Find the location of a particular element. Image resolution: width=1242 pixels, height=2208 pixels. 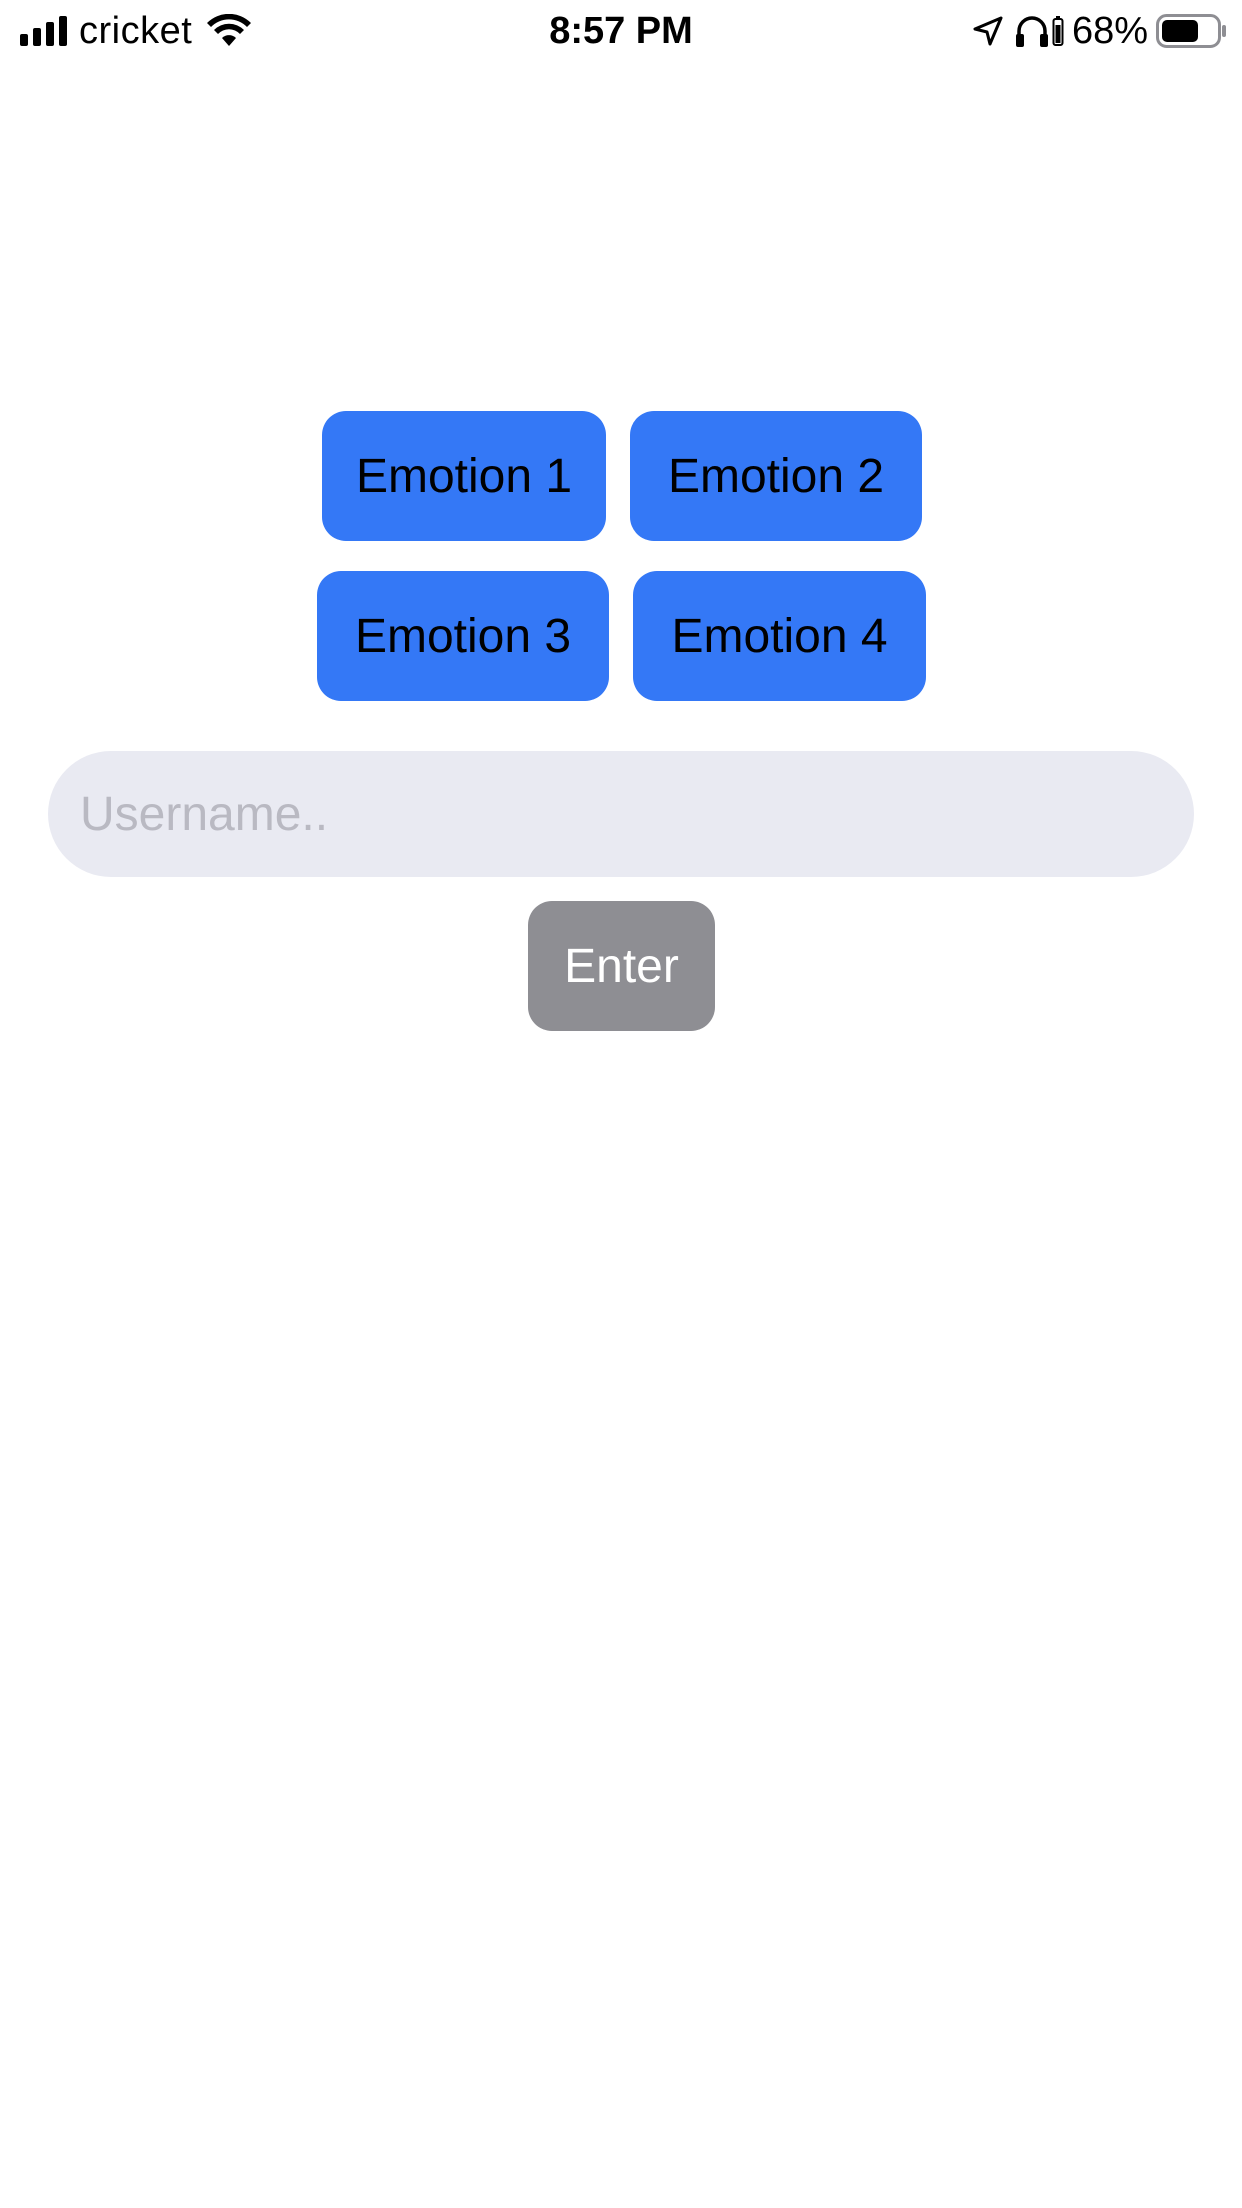

location-arrow-icon is located at coordinates (988, 31).